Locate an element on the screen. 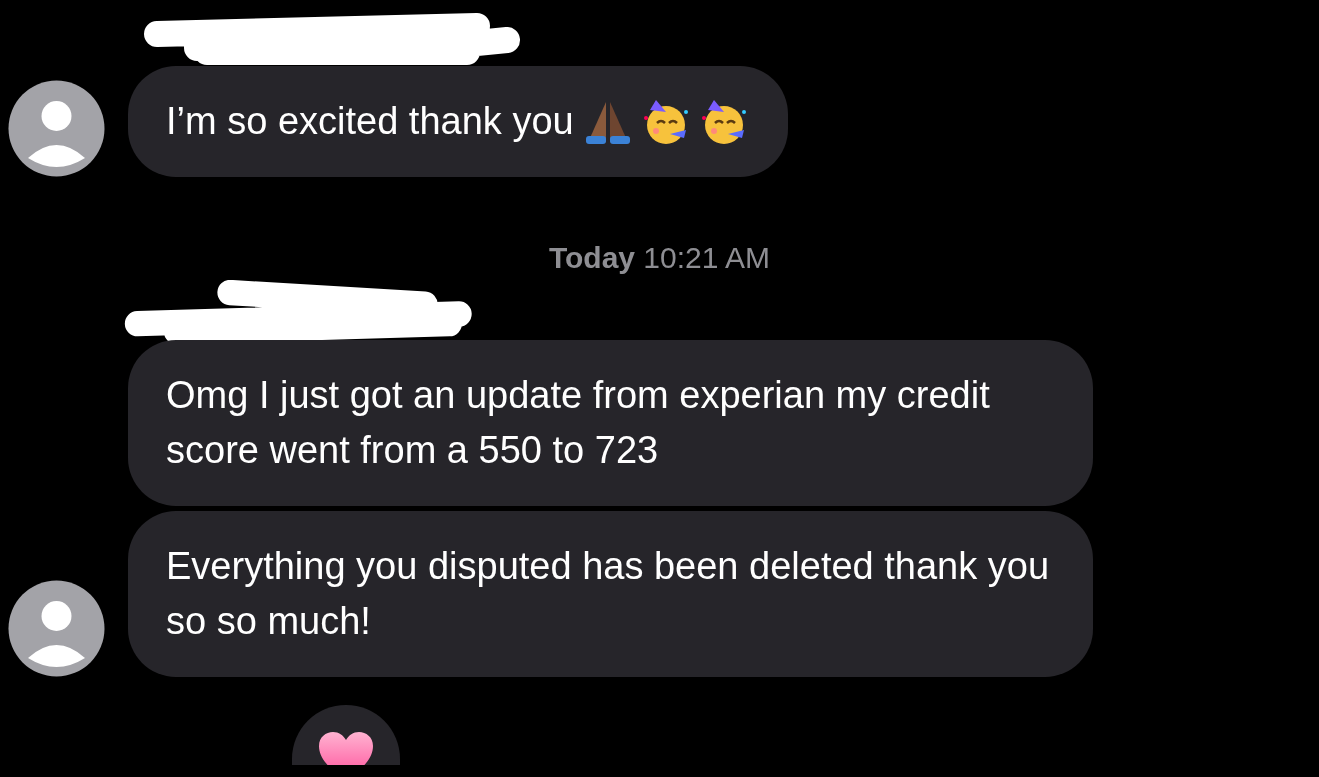 This screenshot has height=777, width=1319. message-bubble: I’m so excited thank you is located at coordinates (458, 121).